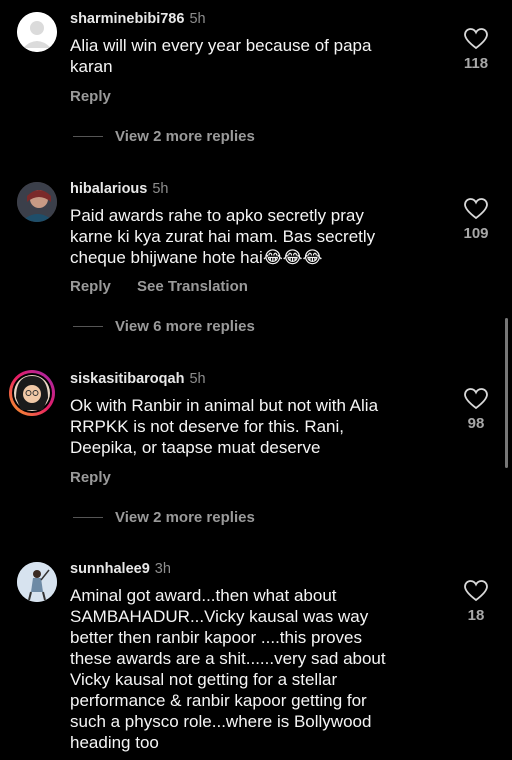  I want to click on comment-line: heading too, so click(114, 742).